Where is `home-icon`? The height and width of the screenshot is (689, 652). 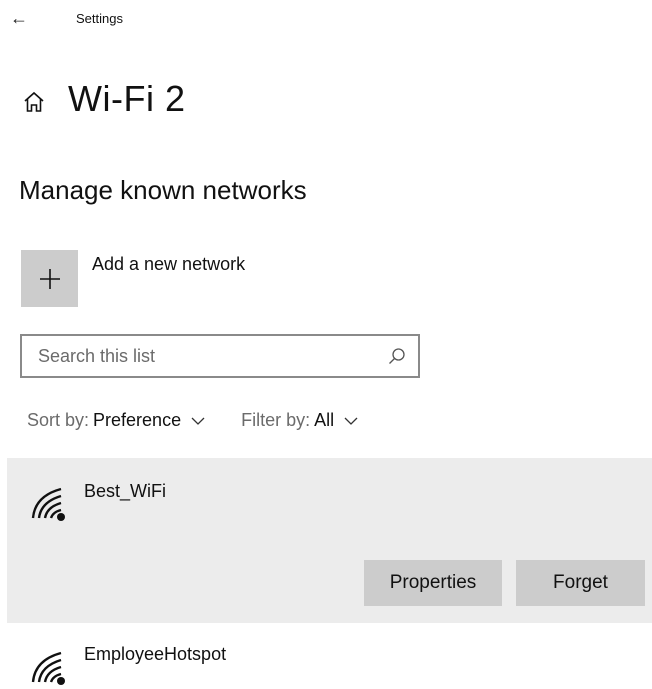
home-icon is located at coordinates (34, 101).